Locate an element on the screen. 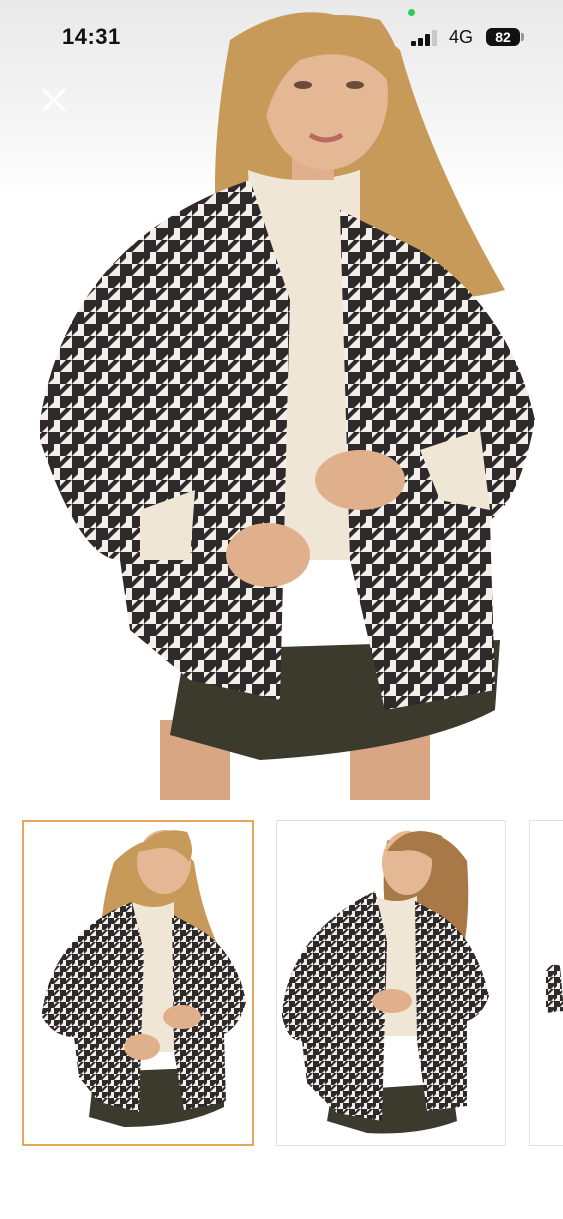 The width and height of the screenshot is (563, 1219). status-bar: 14:31 4G 82 is located at coordinates (281, 35).